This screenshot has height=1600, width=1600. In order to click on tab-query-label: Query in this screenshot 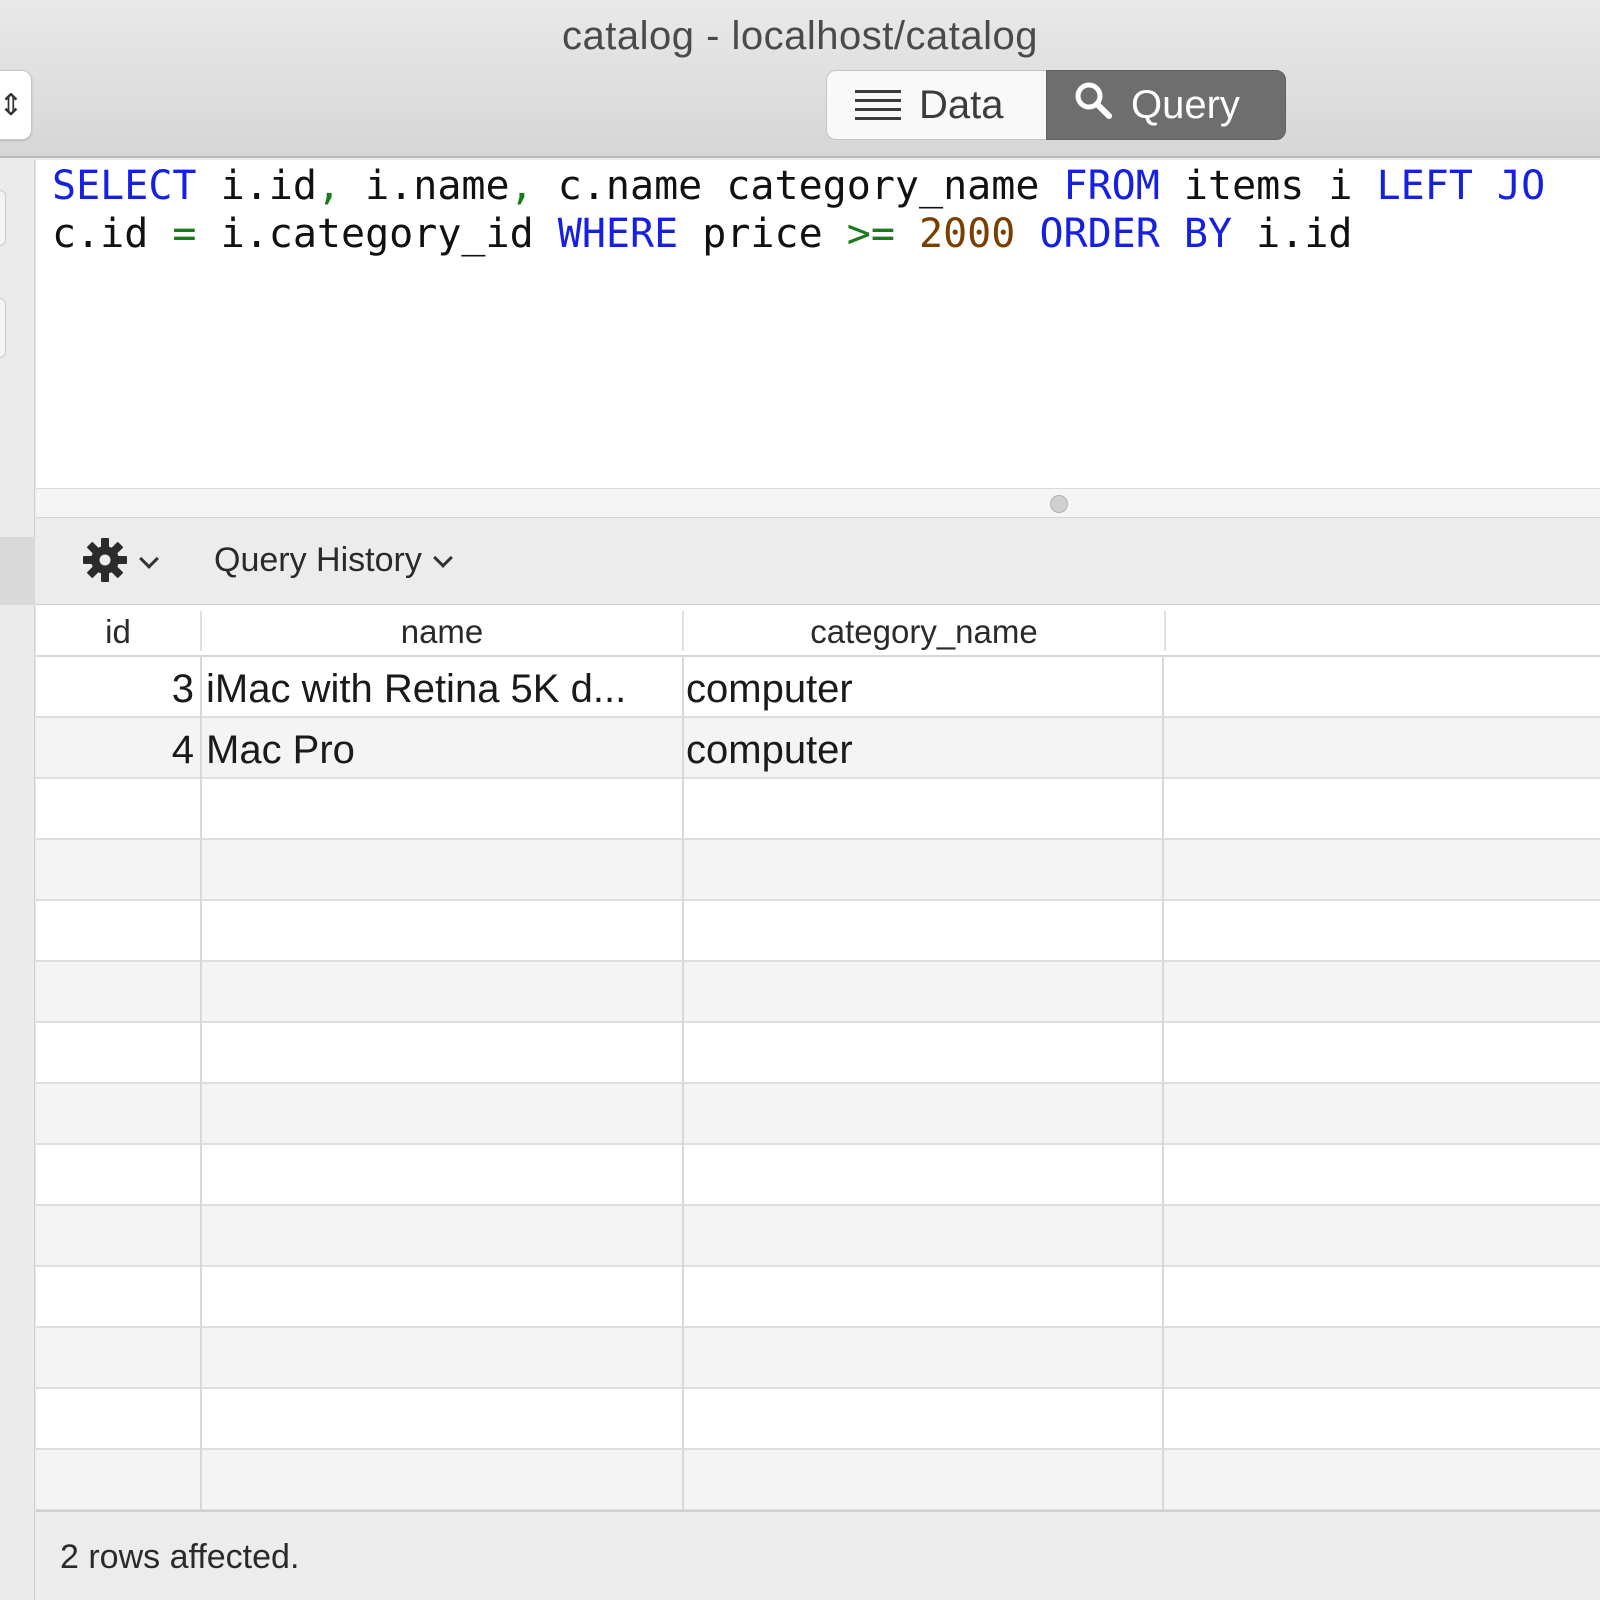, I will do `click(1185, 104)`.